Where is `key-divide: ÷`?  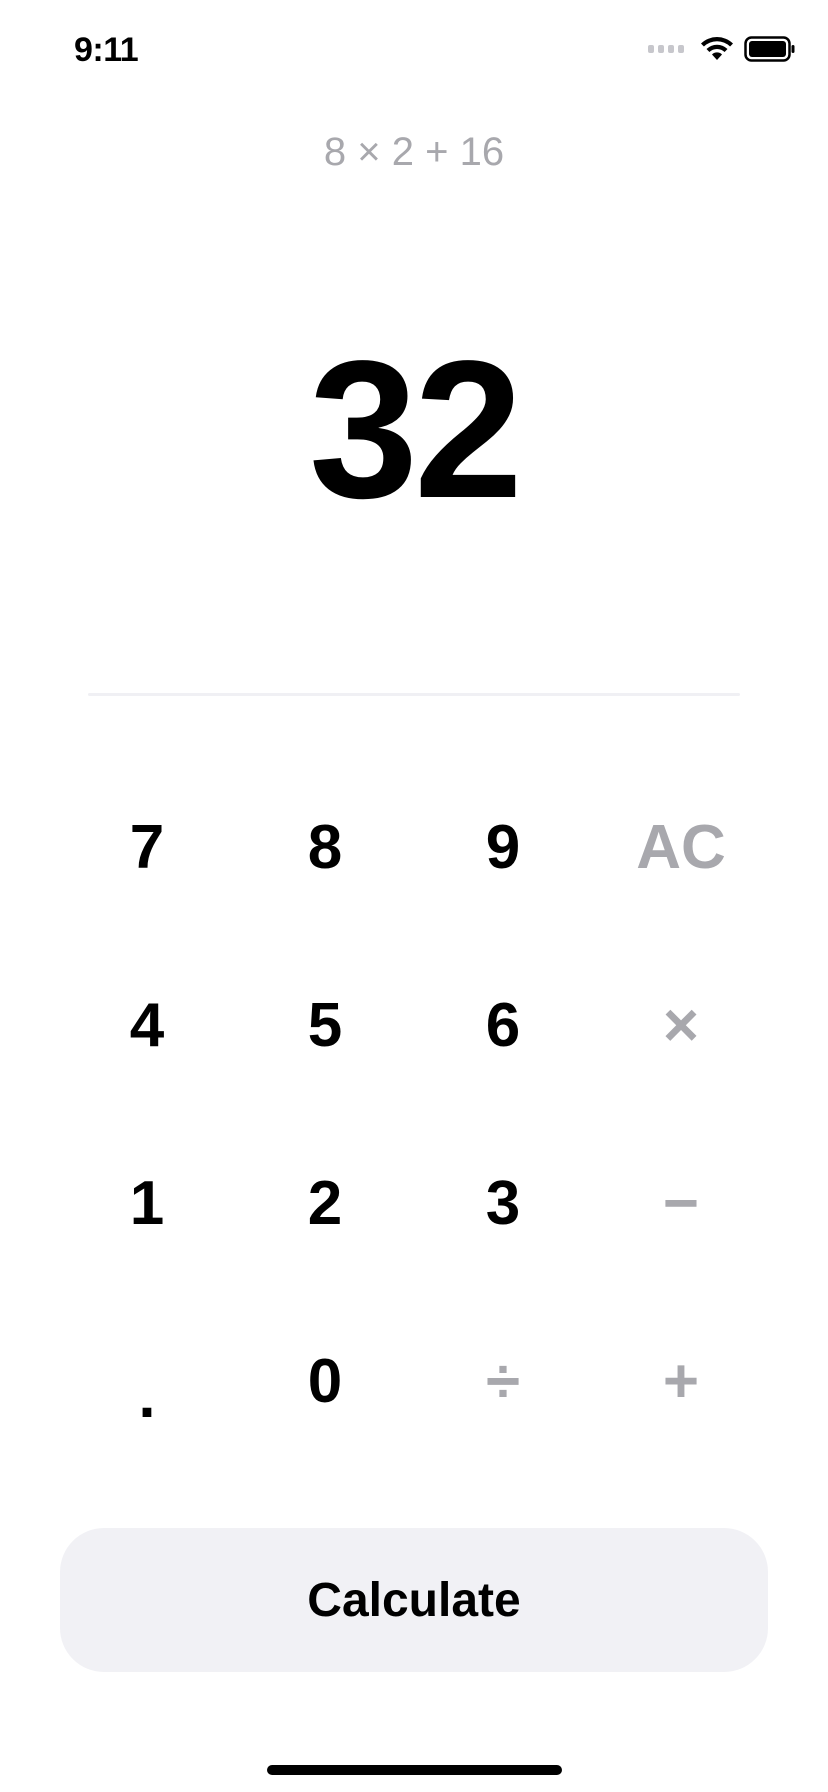 key-divide: ÷ is located at coordinates (503, 1381).